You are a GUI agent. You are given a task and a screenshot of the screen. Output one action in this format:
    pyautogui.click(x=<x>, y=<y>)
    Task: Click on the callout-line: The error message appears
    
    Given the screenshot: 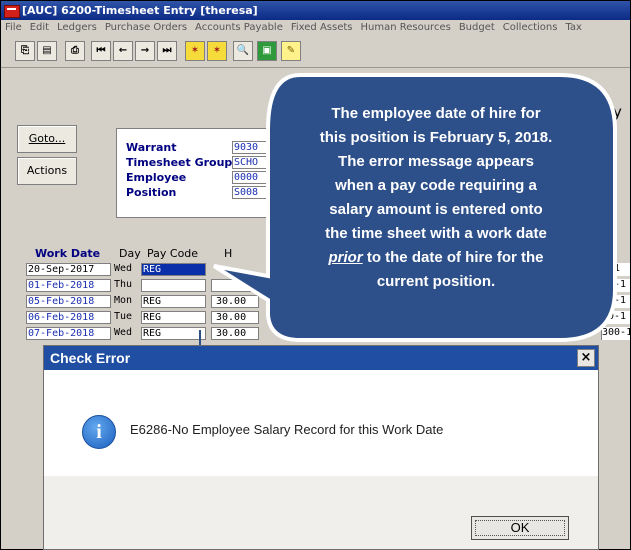 What is the action you would take?
    pyautogui.click(x=436, y=161)
    